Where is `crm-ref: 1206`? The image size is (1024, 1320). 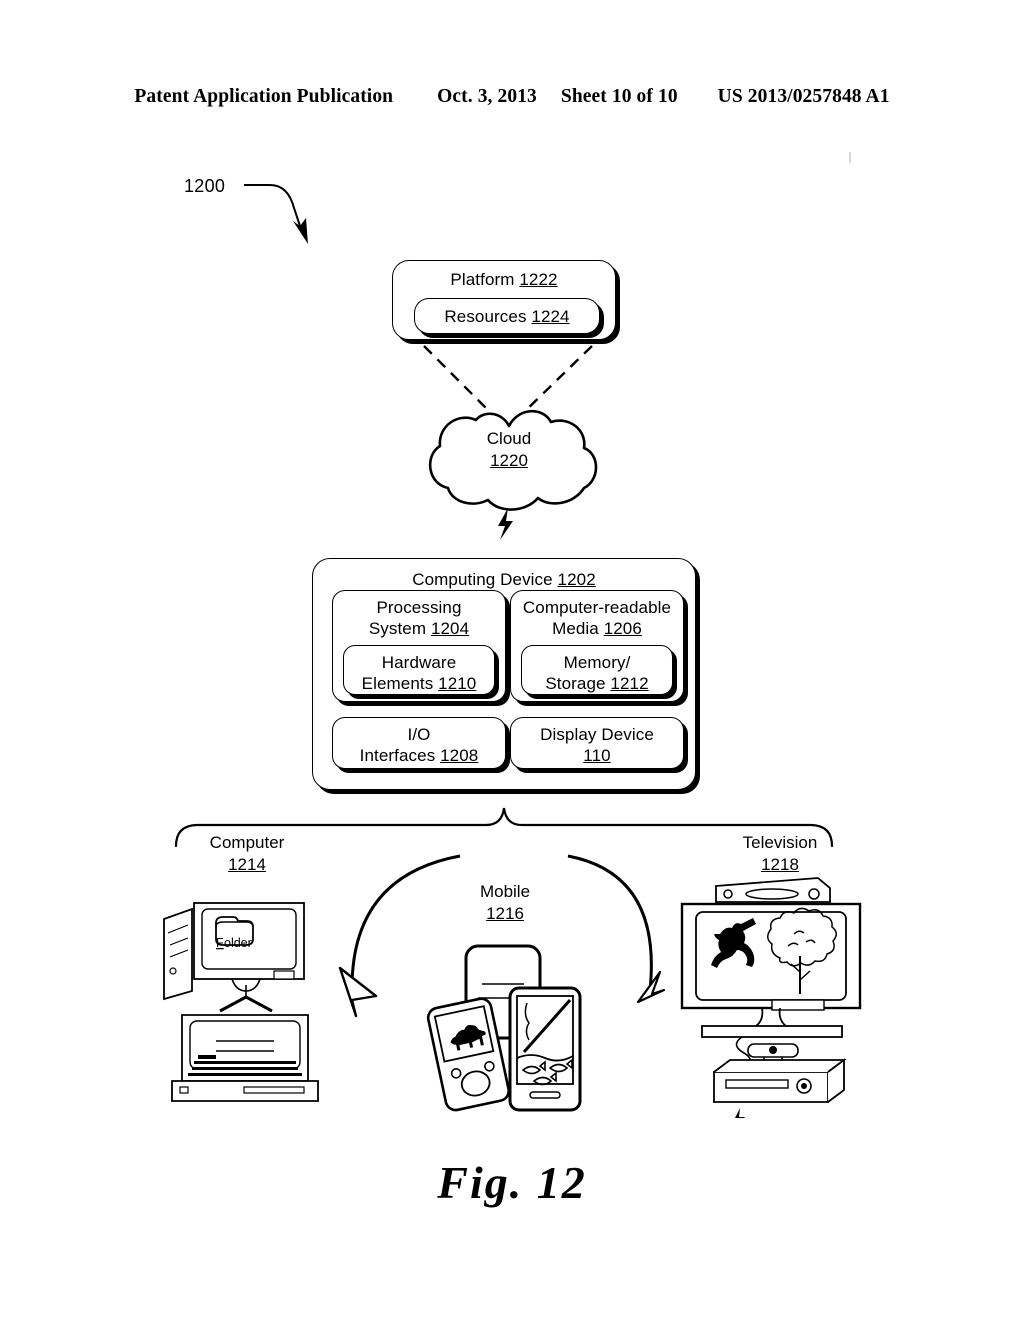 crm-ref: 1206 is located at coordinates (622, 628).